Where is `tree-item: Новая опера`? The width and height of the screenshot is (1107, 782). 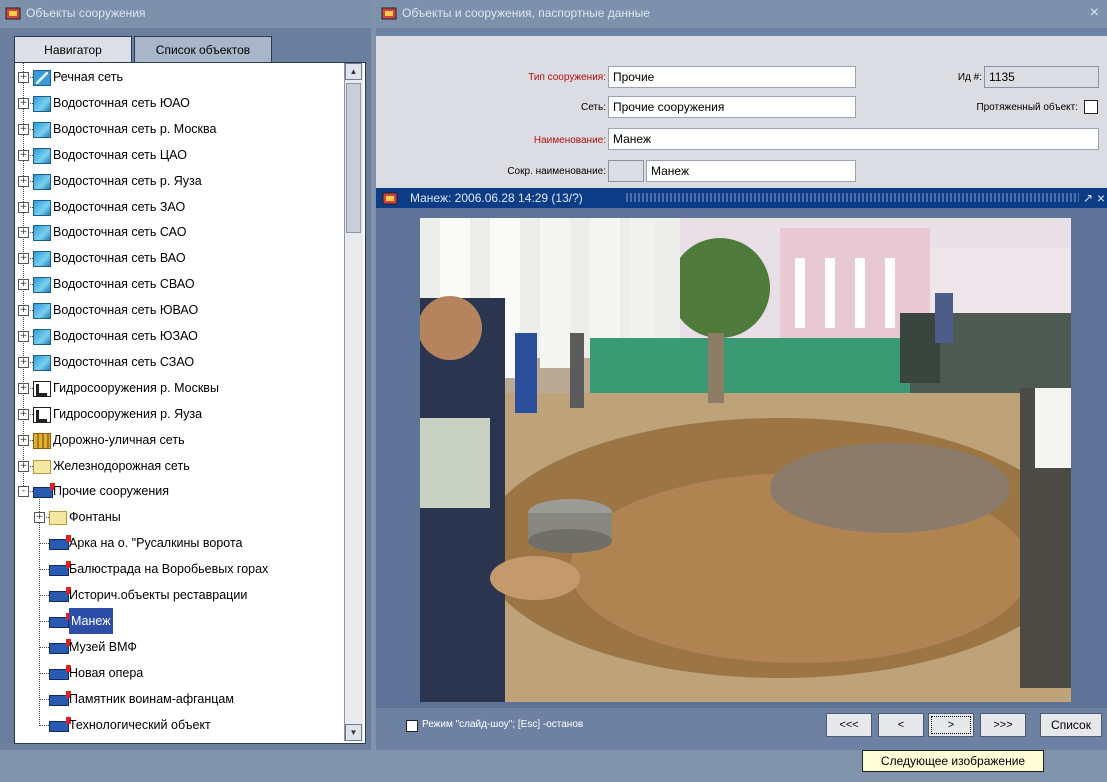 tree-item: Новая опера is located at coordinates (180, 673).